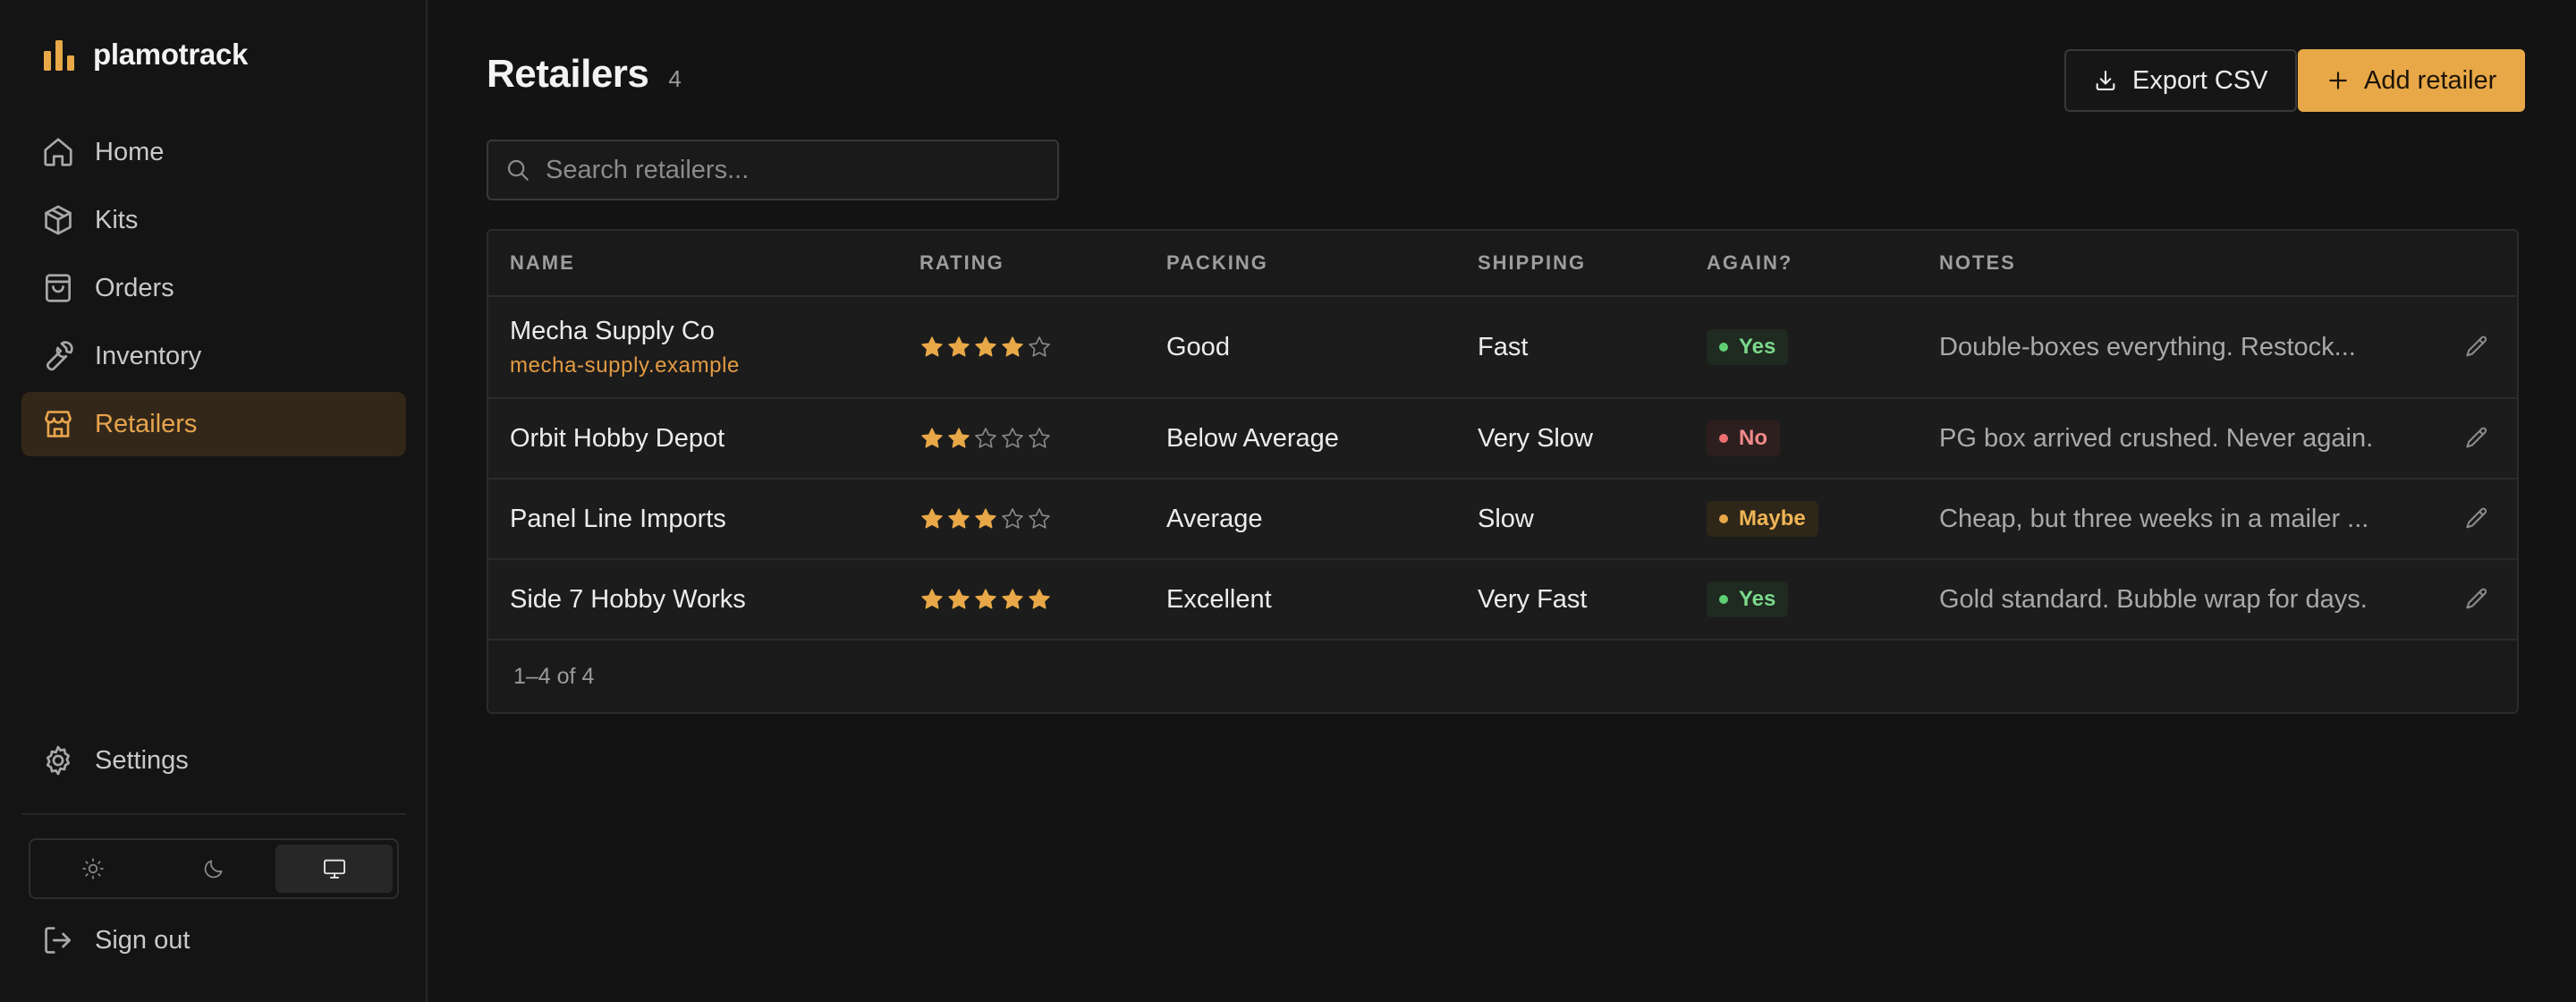 The width and height of the screenshot is (2576, 1002). I want to click on retailer-name-cell: Panel Line Imports, so click(618, 519).